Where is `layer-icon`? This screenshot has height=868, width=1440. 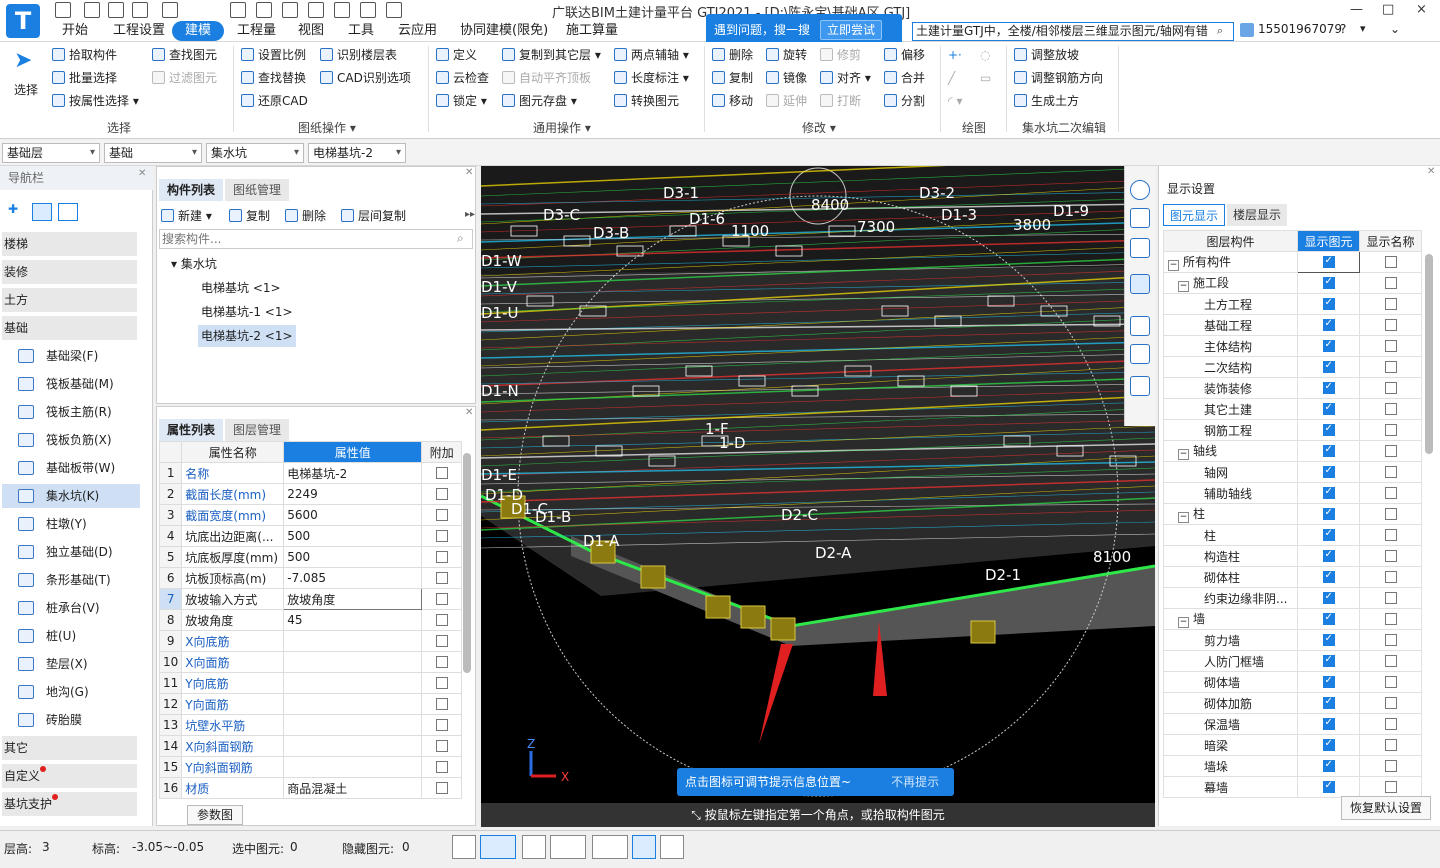 layer-icon is located at coordinates (342, 10).